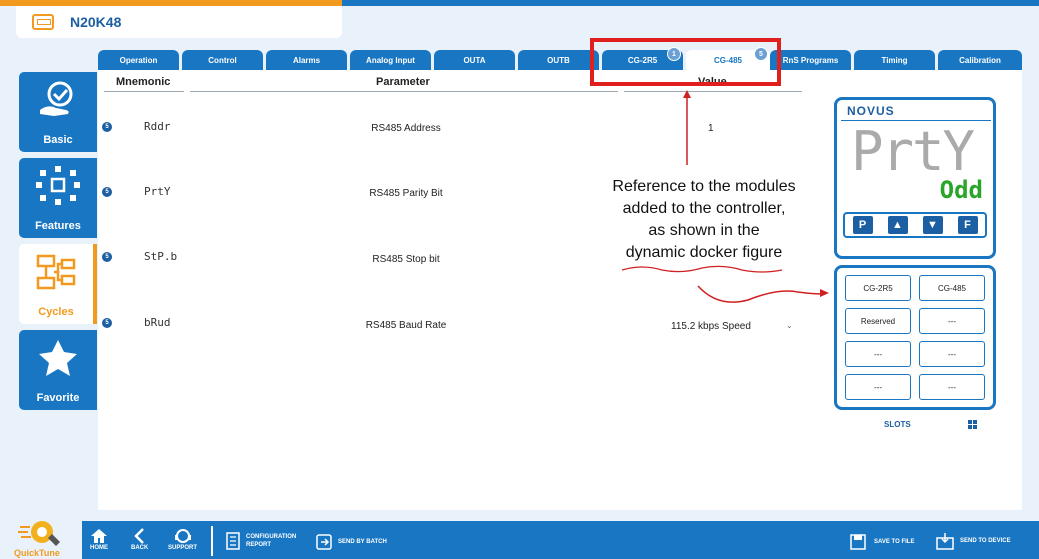 The width and height of the screenshot is (1039, 559). Describe the element at coordinates (871, 111) in the screenshot. I see `brand-logo: NOVUS` at that location.